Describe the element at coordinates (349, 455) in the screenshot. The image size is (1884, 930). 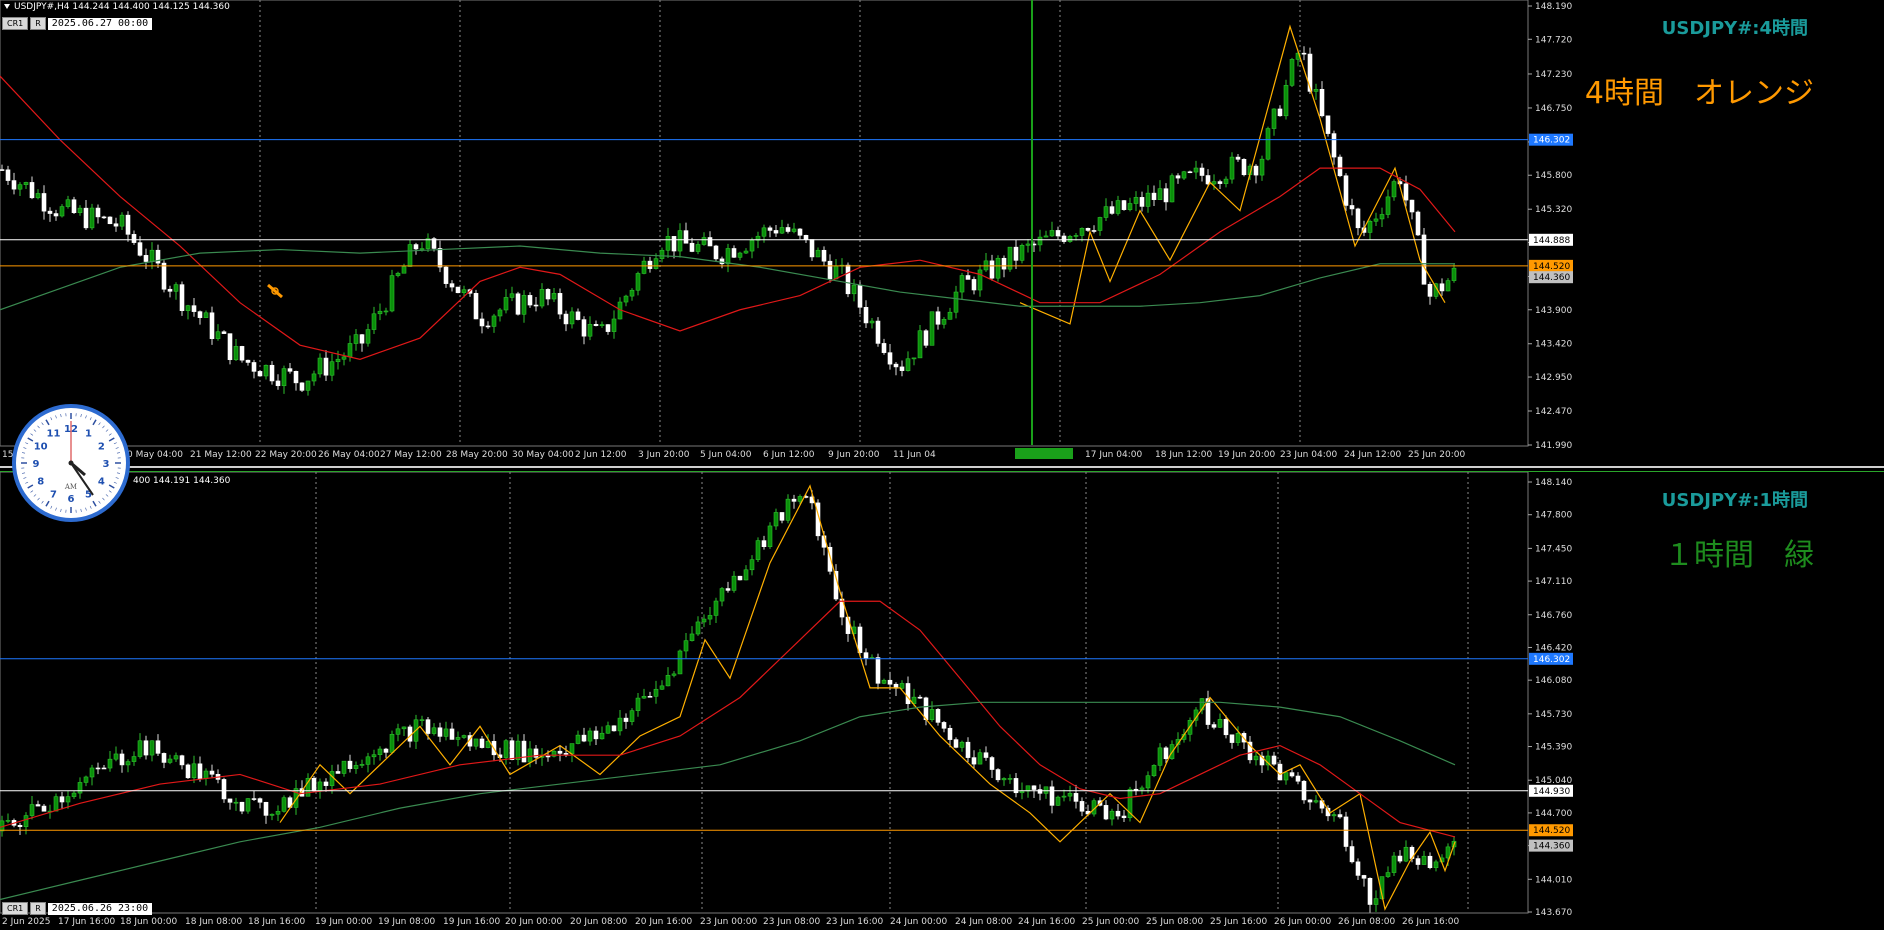
I see `time-tick-label: 26 May 04:00` at that location.